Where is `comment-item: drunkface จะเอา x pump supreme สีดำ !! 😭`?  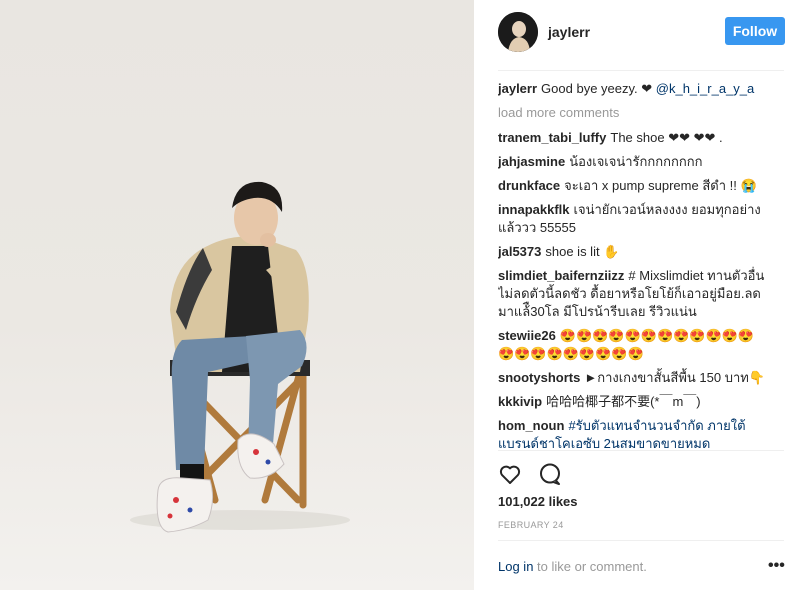
comment-item: drunkface จะเอา x pump supreme สีดำ !! 😭 is located at coordinates (632, 186).